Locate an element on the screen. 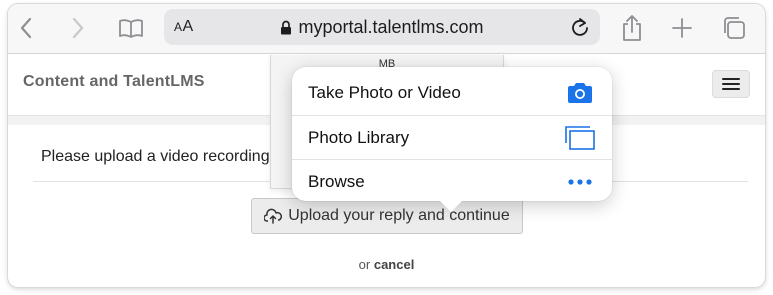 The image size is (773, 295). or-text: or is located at coordinates (364, 264).